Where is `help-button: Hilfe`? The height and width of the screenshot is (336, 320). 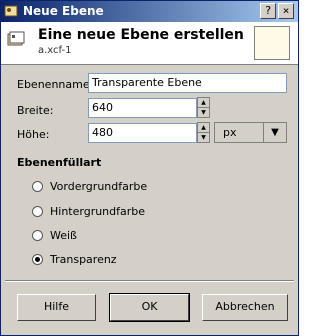 help-button: Hilfe is located at coordinates (56, 307).